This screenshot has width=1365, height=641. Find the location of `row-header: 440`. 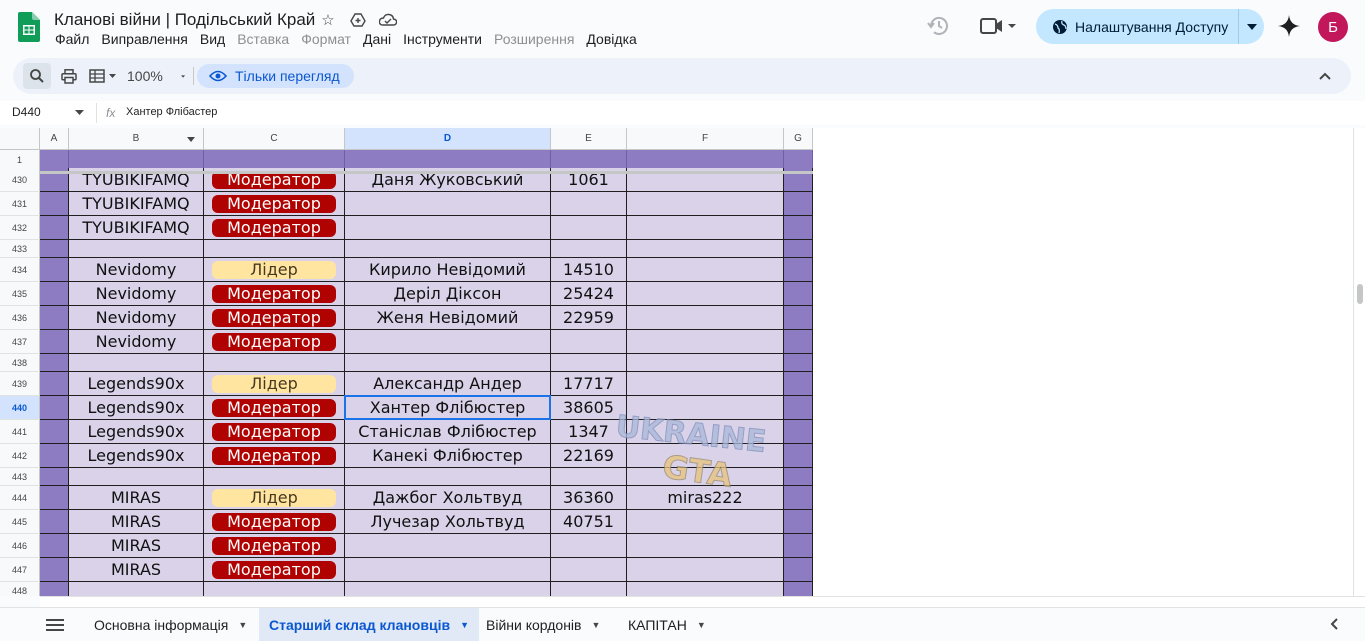

row-header: 440 is located at coordinates (20, 408).